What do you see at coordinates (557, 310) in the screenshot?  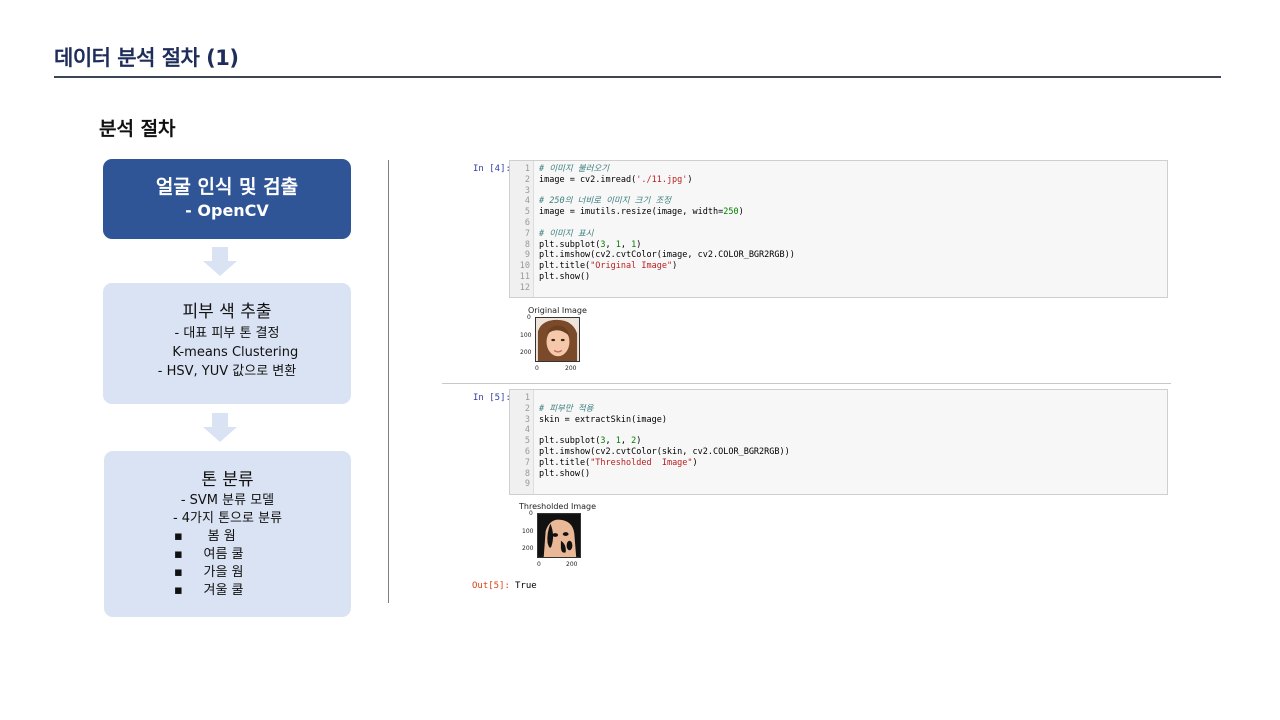 I see `plot-title: Original Image` at bounding box center [557, 310].